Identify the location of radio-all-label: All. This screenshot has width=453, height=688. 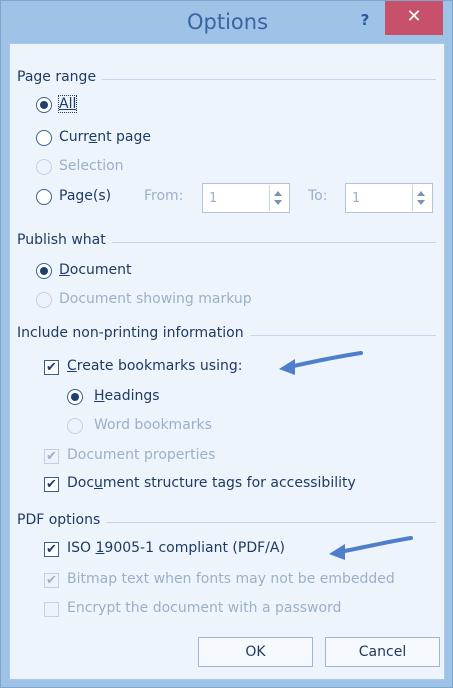
(67, 104).